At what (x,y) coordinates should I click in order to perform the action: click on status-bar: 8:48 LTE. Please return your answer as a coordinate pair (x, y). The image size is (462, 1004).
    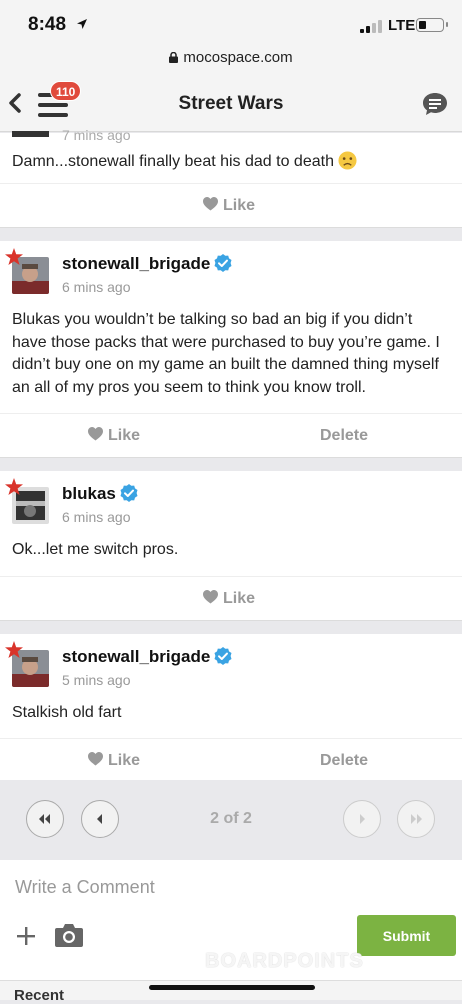
    Looking at the image, I should click on (231, 21).